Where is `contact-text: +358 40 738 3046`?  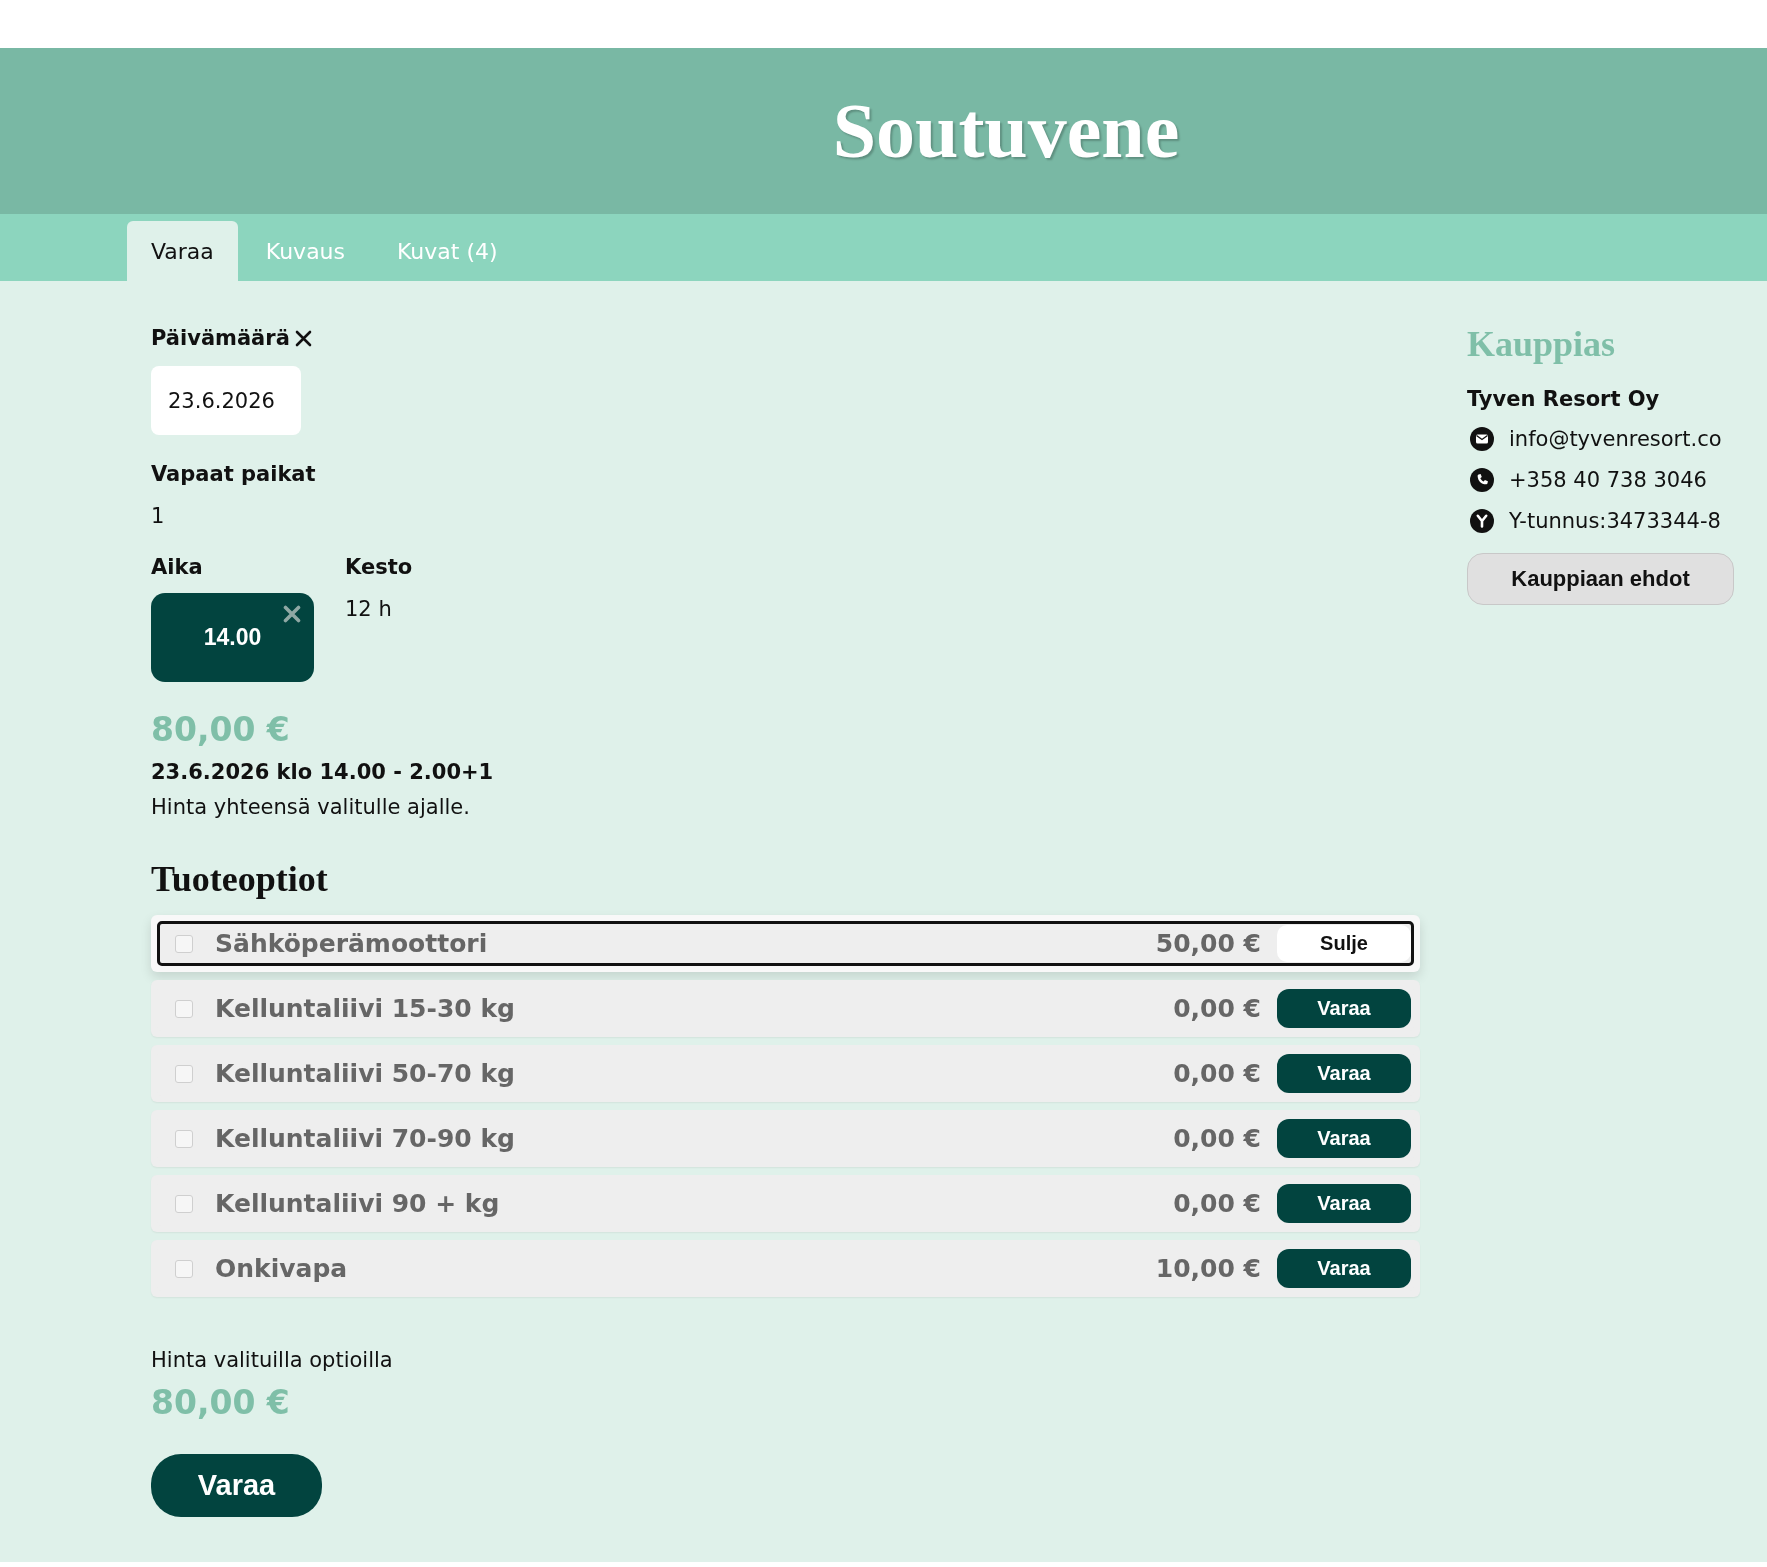 contact-text: +358 40 738 3046 is located at coordinates (1608, 479).